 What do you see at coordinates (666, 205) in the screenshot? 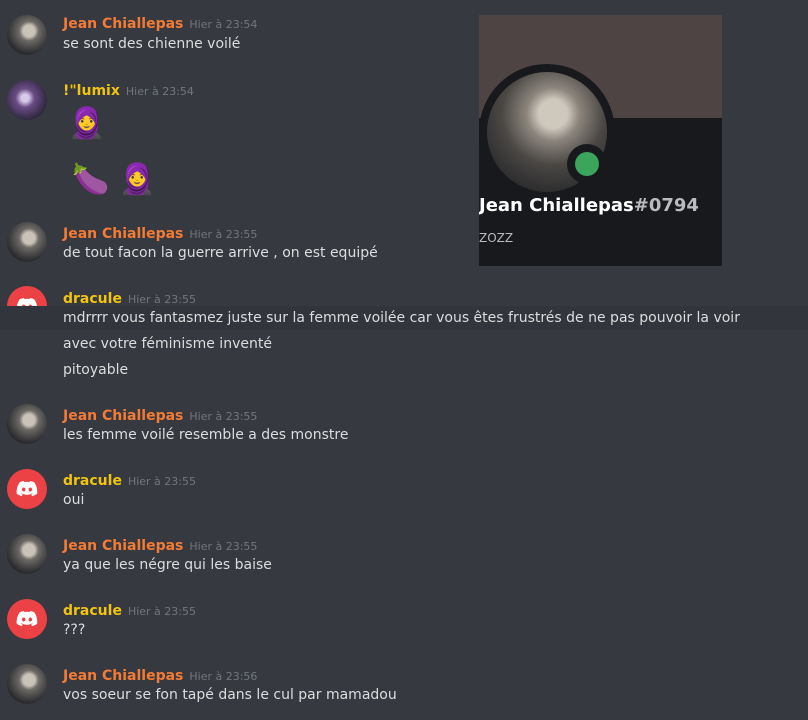
I see `profile-discriminator: #0794` at bounding box center [666, 205].